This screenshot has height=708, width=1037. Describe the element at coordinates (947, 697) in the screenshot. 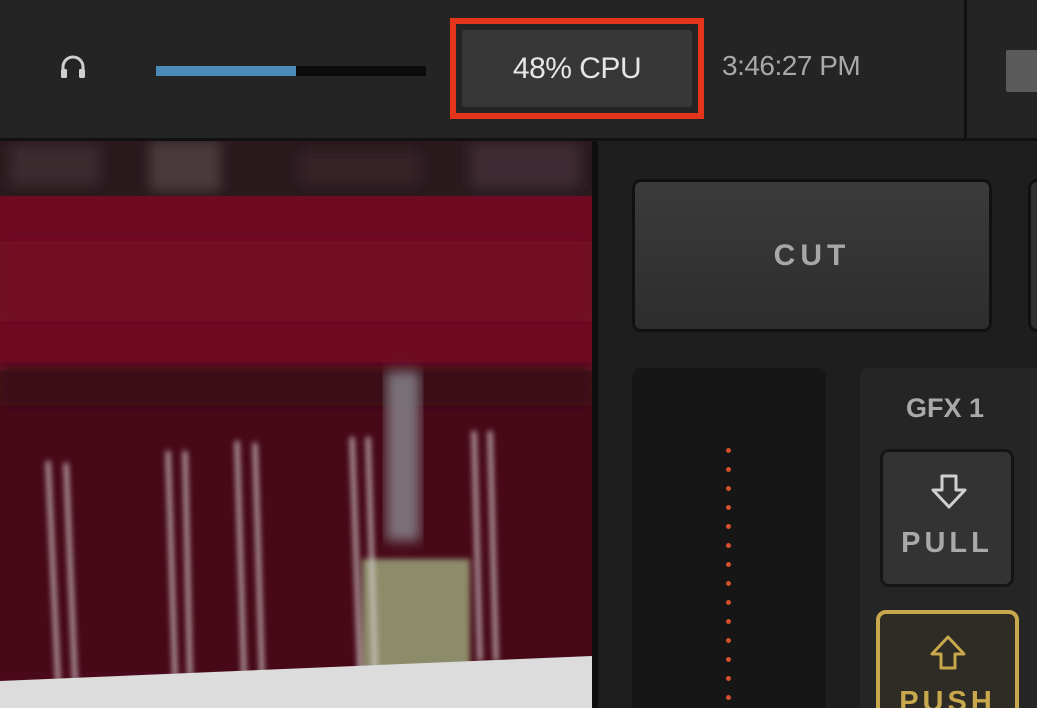

I see `push-label: PUSH` at that location.